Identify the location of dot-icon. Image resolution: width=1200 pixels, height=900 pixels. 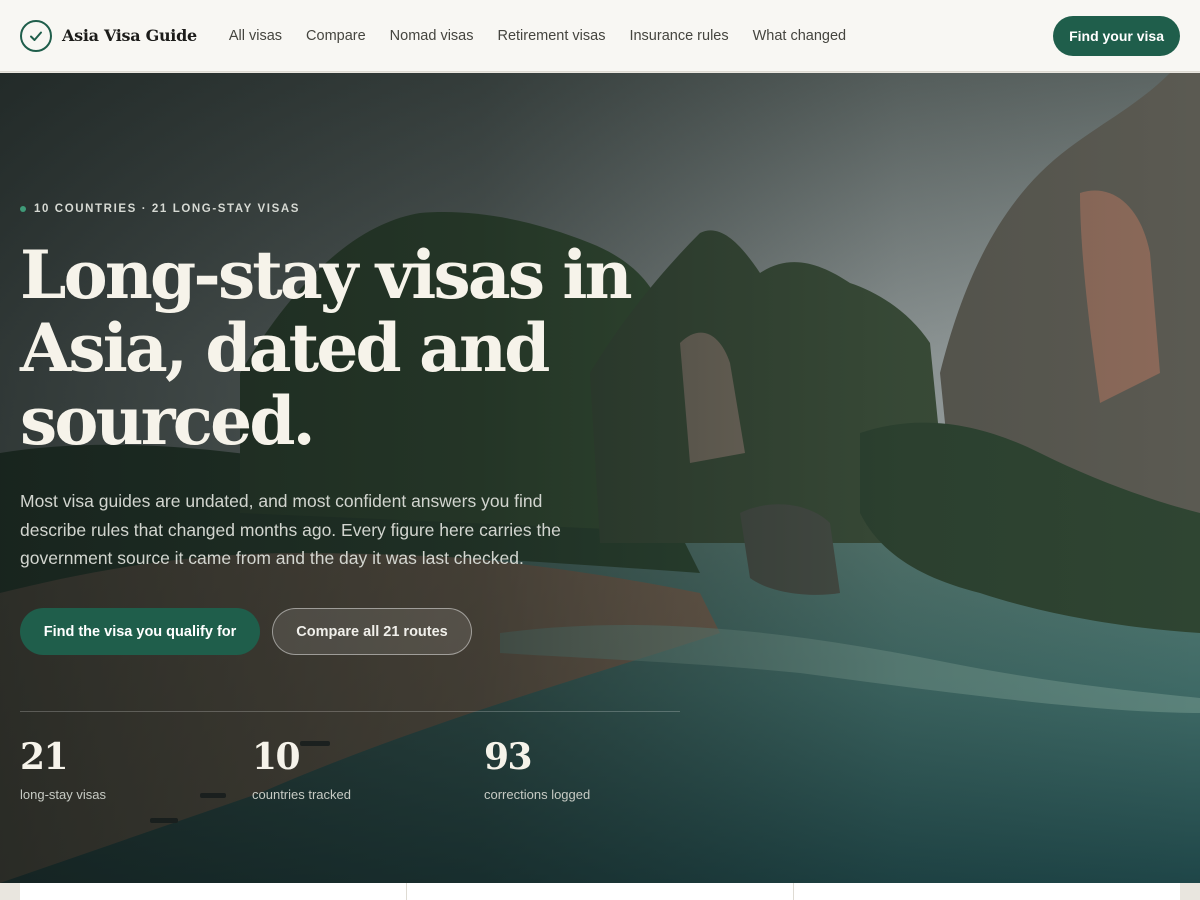
(23, 209).